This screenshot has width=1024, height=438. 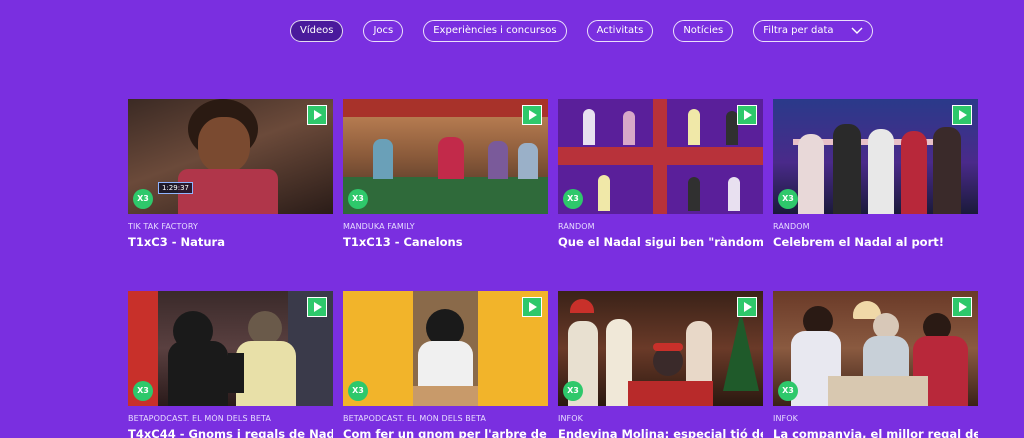 I want to click on video-card: X3 RÀNDOM Celebrem el Nadal al port!, so click(x=875, y=174).